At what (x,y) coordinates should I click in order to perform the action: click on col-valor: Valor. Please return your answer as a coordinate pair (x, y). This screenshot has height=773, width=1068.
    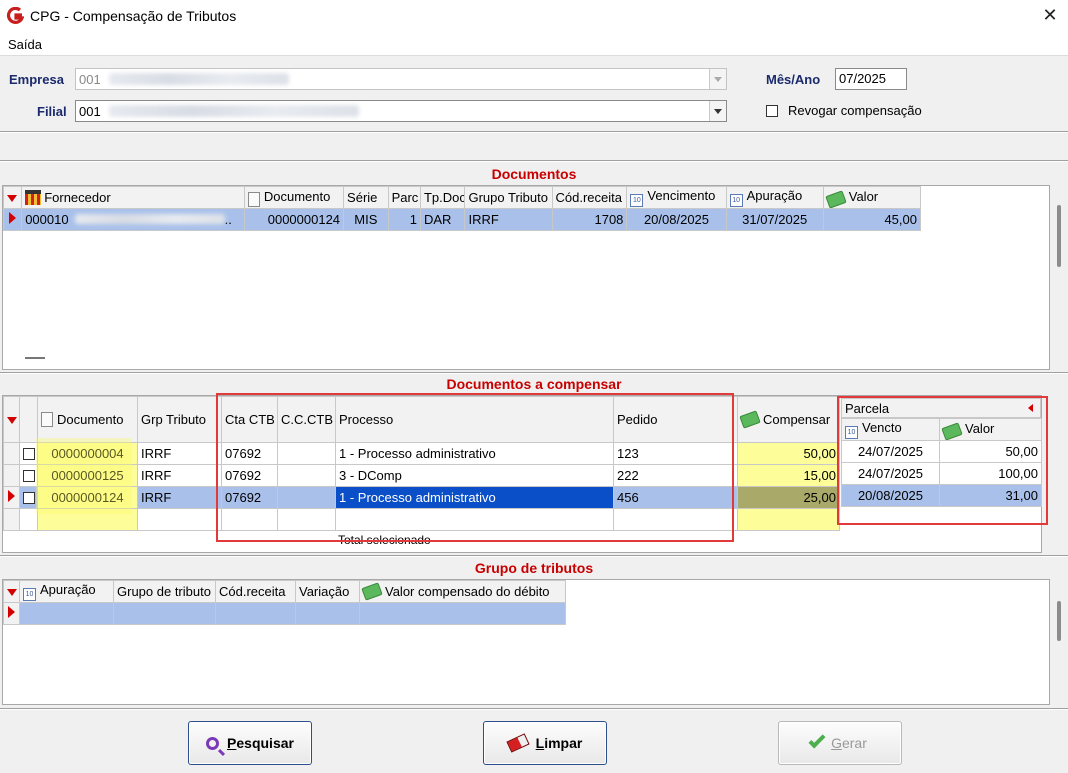
    Looking at the image, I should click on (872, 197).